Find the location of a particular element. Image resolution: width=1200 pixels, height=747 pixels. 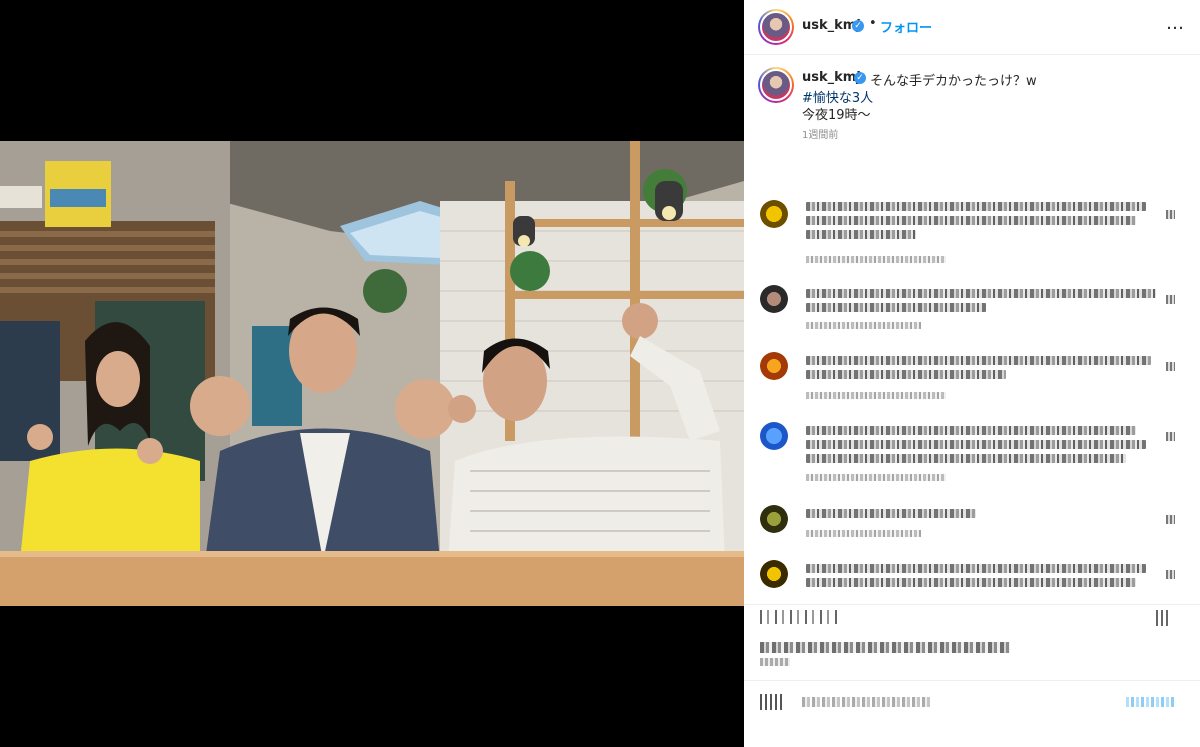

caption-author-avatar is located at coordinates (776, 85).